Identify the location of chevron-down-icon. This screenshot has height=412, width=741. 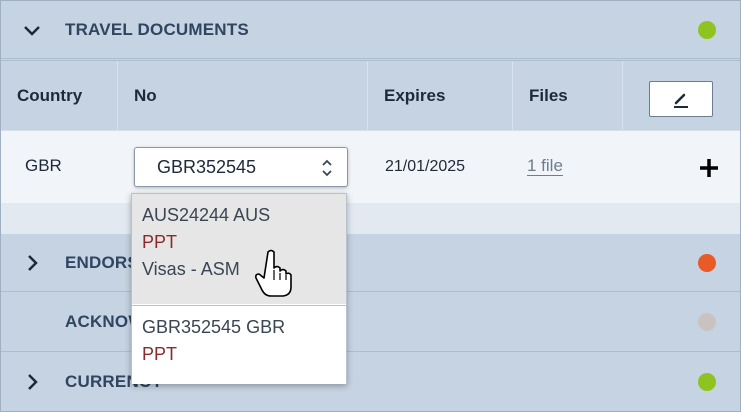
(32, 30).